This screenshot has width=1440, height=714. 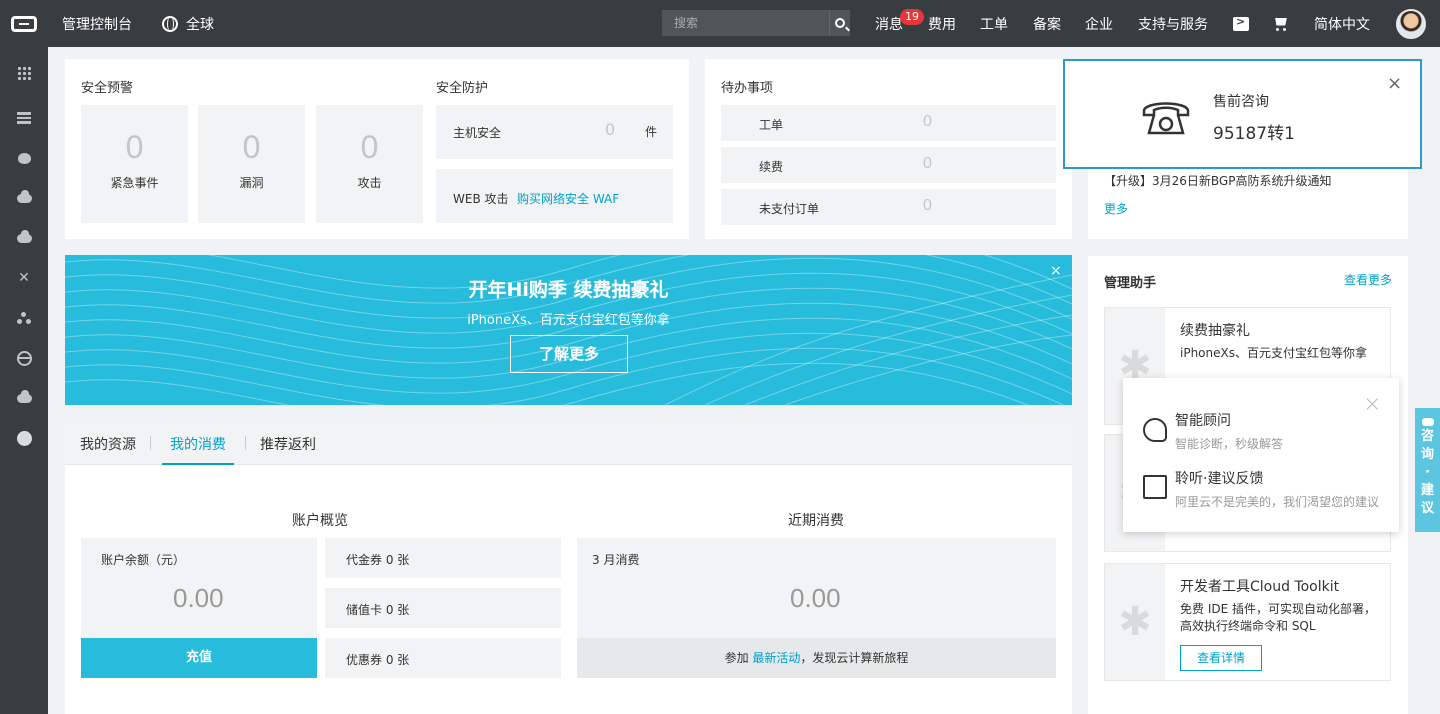 What do you see at coordinates (888, 123) in the screenshot?
I see `todo-row-tickets: 工单 0` at bounding box center [888, 123].